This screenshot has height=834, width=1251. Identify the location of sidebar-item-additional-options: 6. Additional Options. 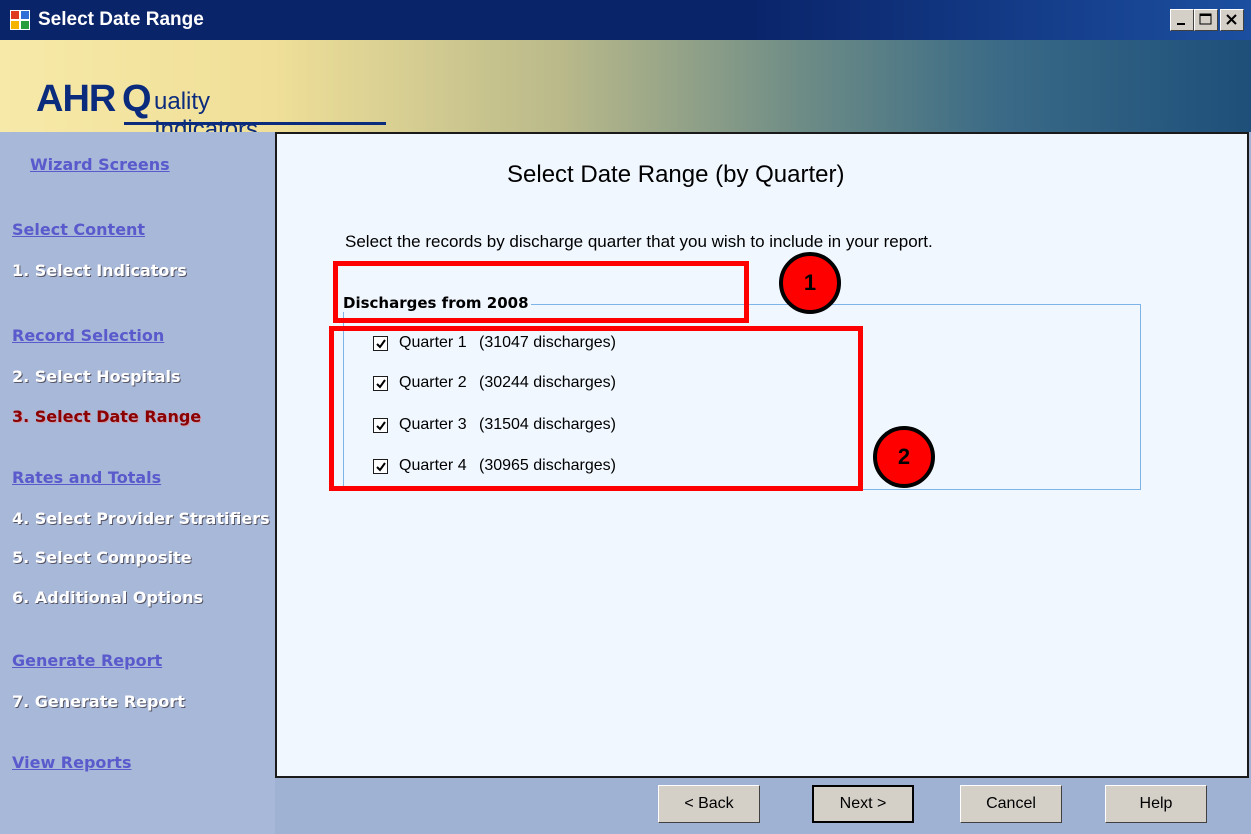
(107, 597).